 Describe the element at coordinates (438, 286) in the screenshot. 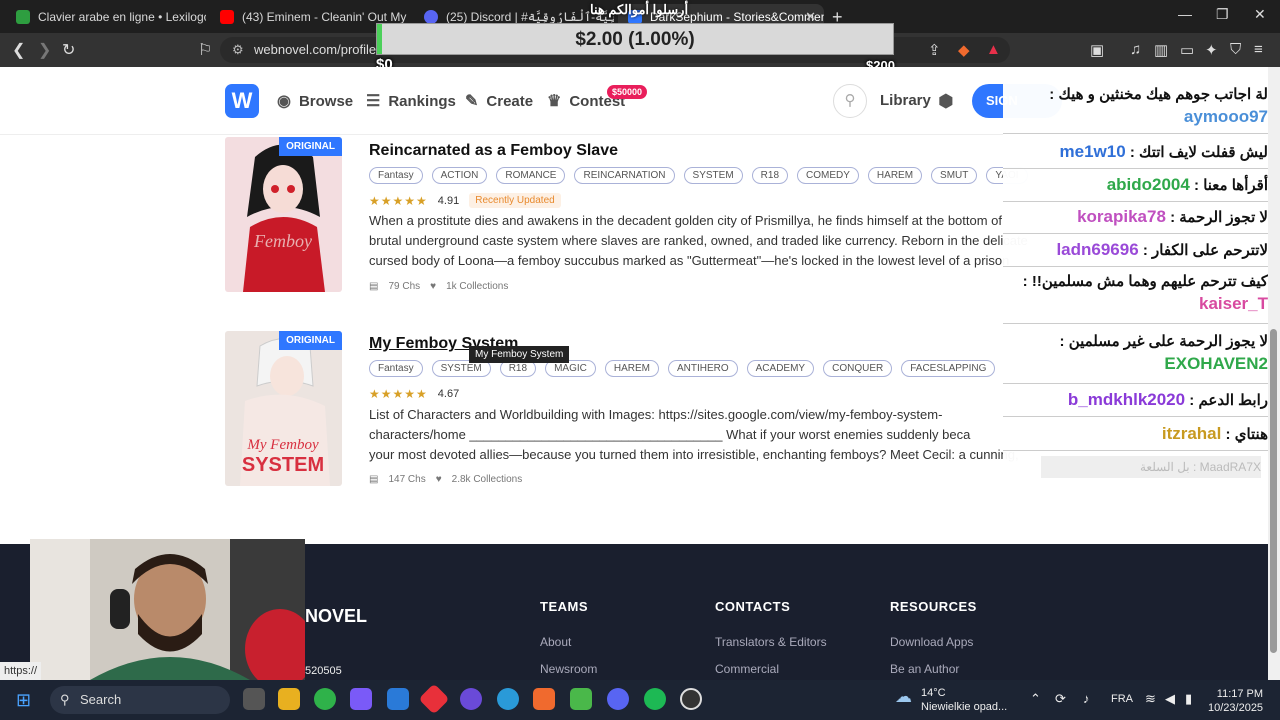

I see `book-stats: ▤ 79 Chs ♥ 1k Collections` at that location.